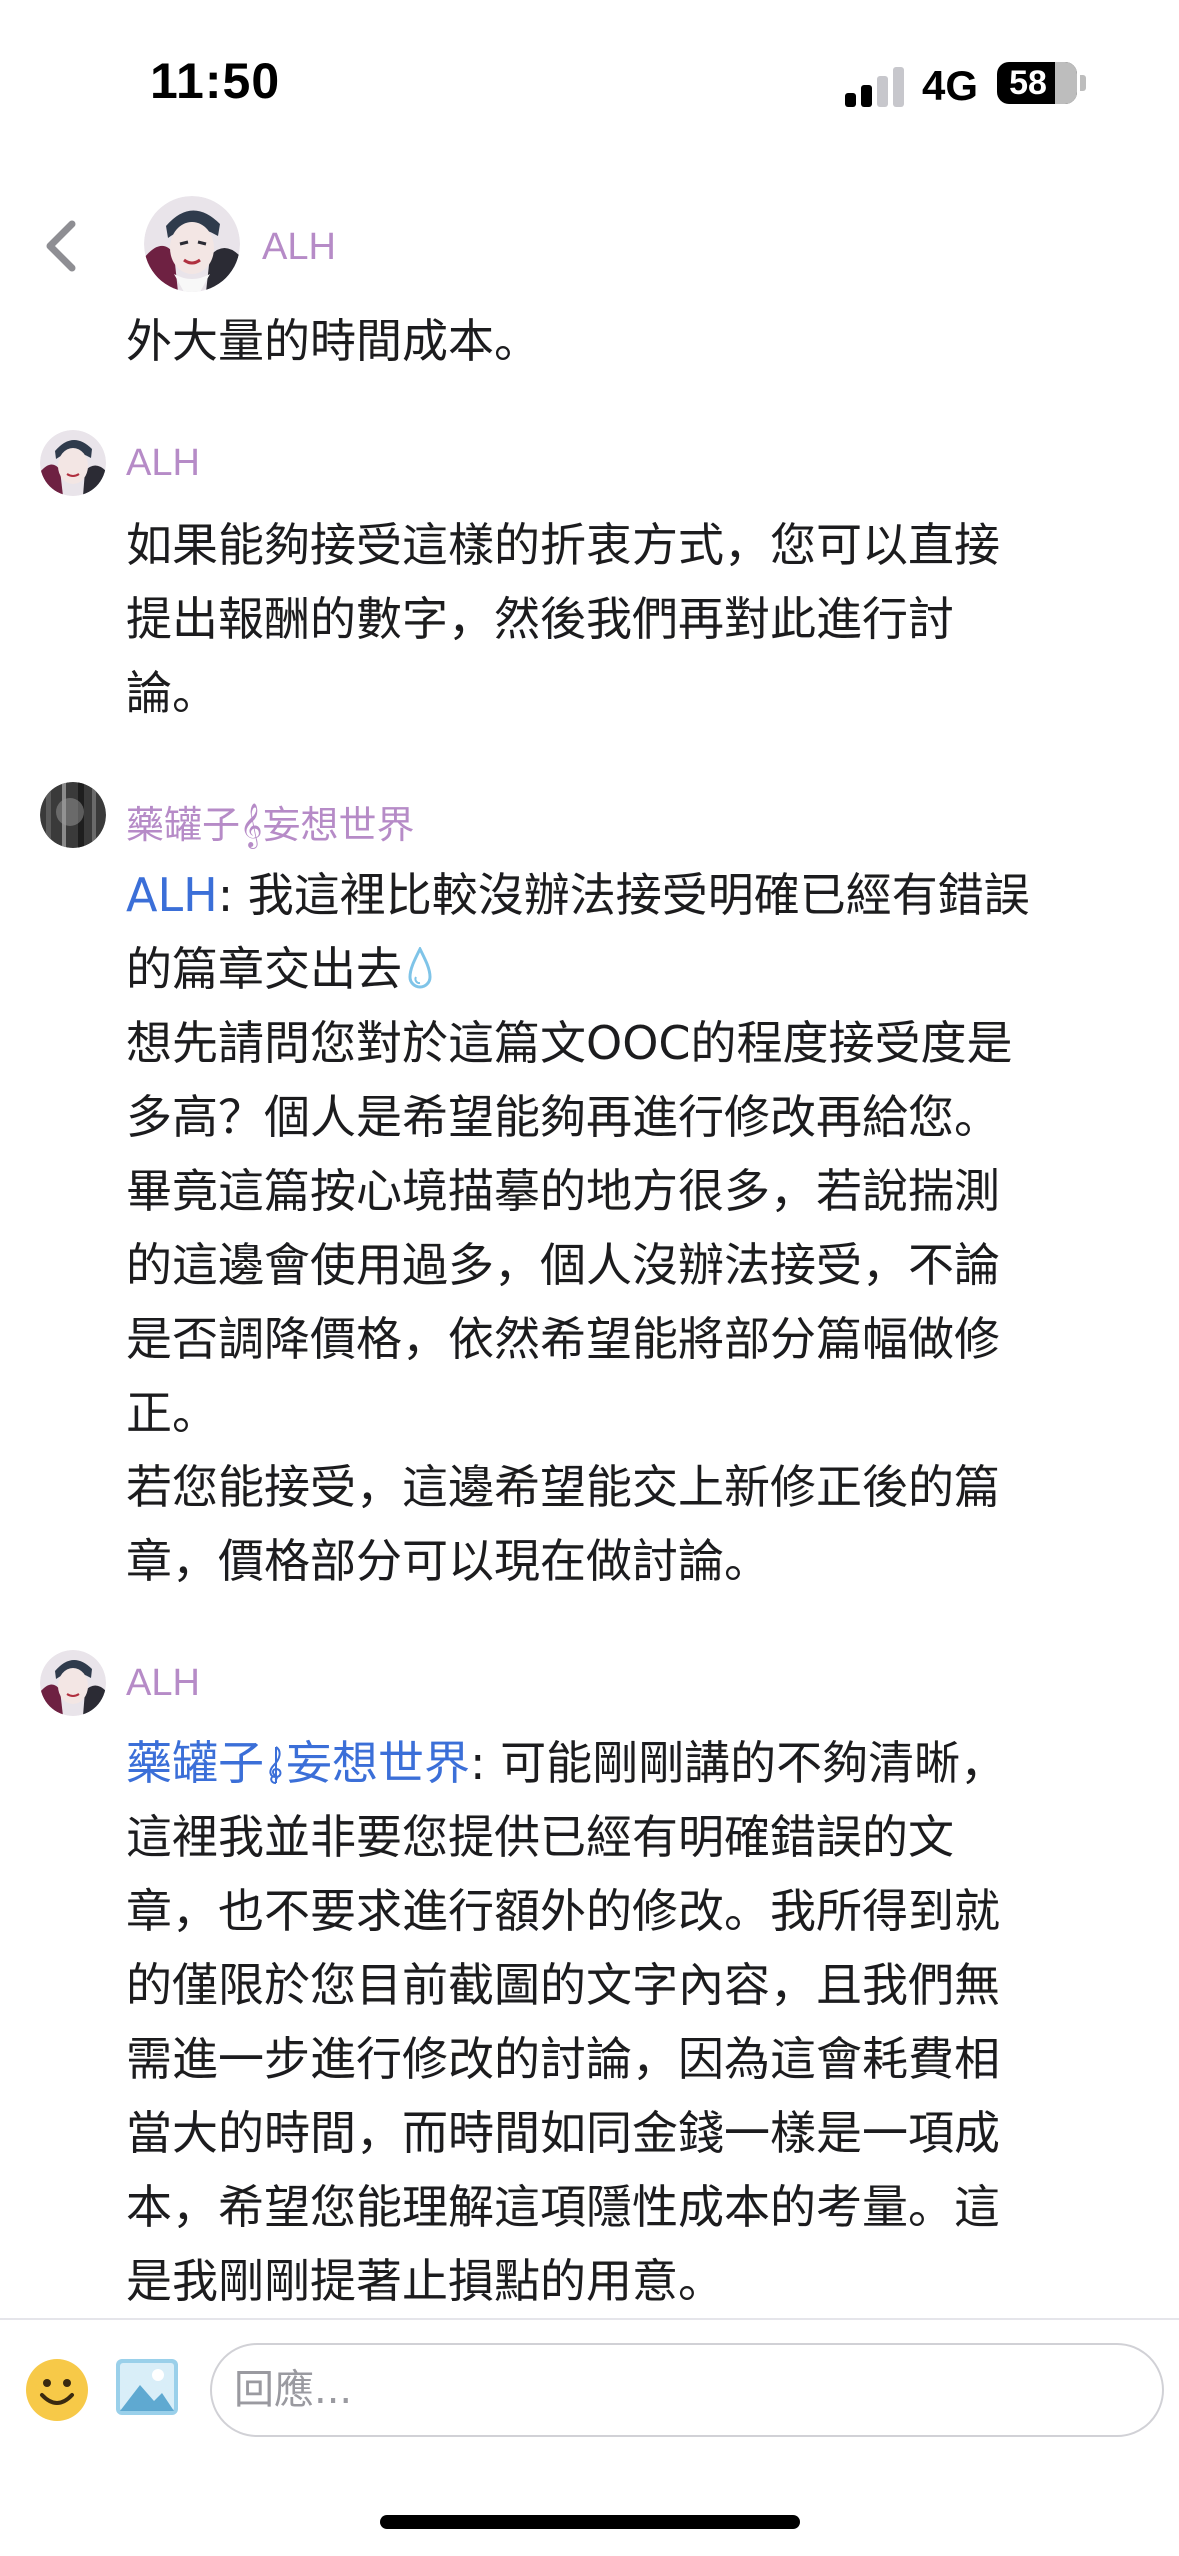  What do you see at coordinates (420, 968) in the screenshot?
I see `sweat-drop-emoji-icon` at bounding box center [420, 968].